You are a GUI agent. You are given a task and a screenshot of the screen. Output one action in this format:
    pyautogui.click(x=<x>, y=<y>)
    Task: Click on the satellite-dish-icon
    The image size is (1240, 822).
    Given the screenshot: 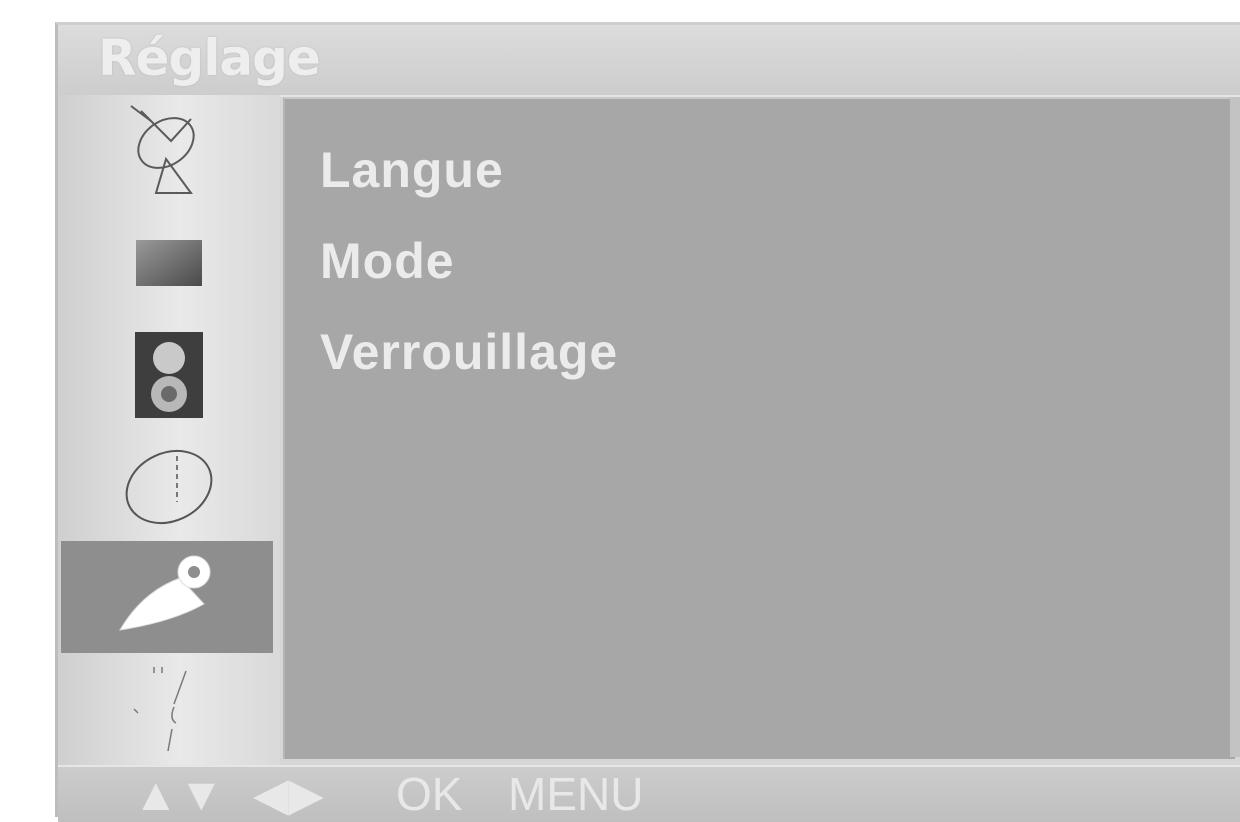 What is the action you would take?
    pyautogui.click(x=162, y=149)
    